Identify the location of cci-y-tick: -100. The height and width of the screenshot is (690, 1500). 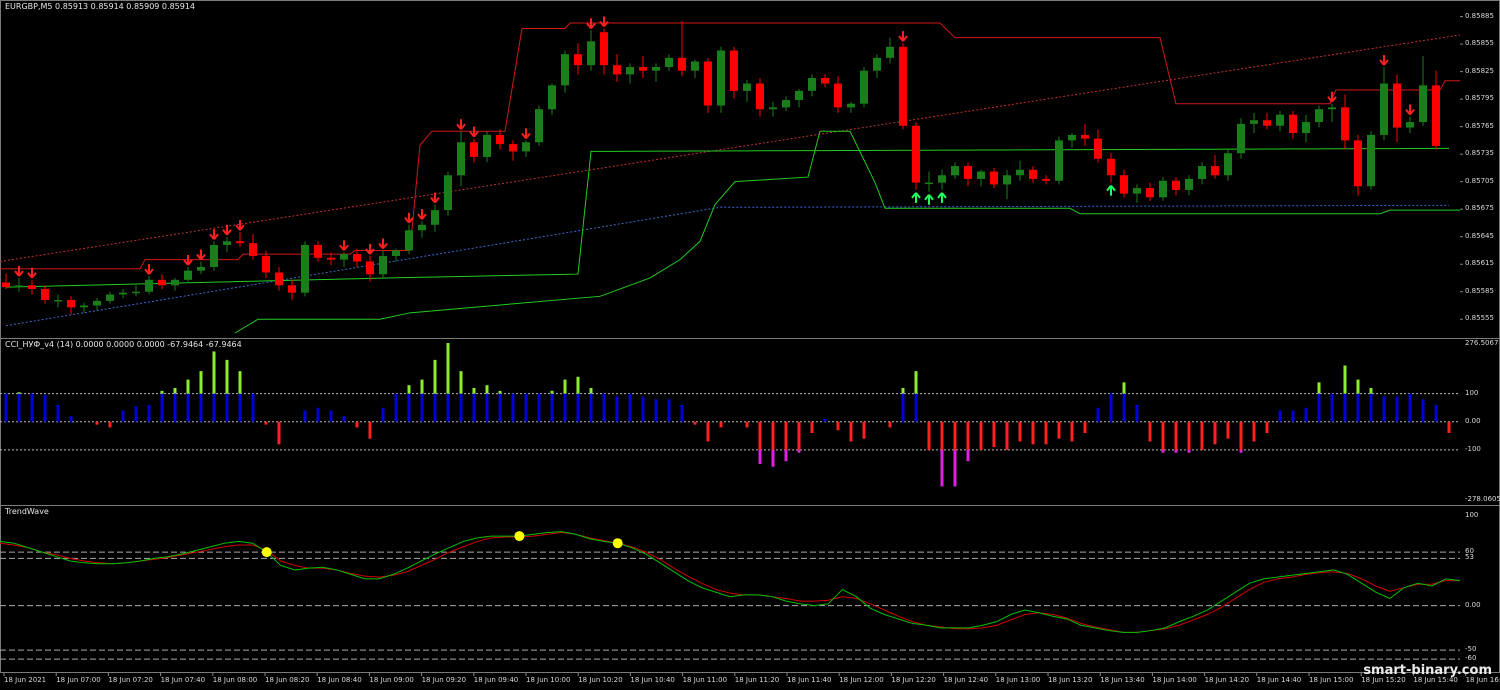
(1473, 448).